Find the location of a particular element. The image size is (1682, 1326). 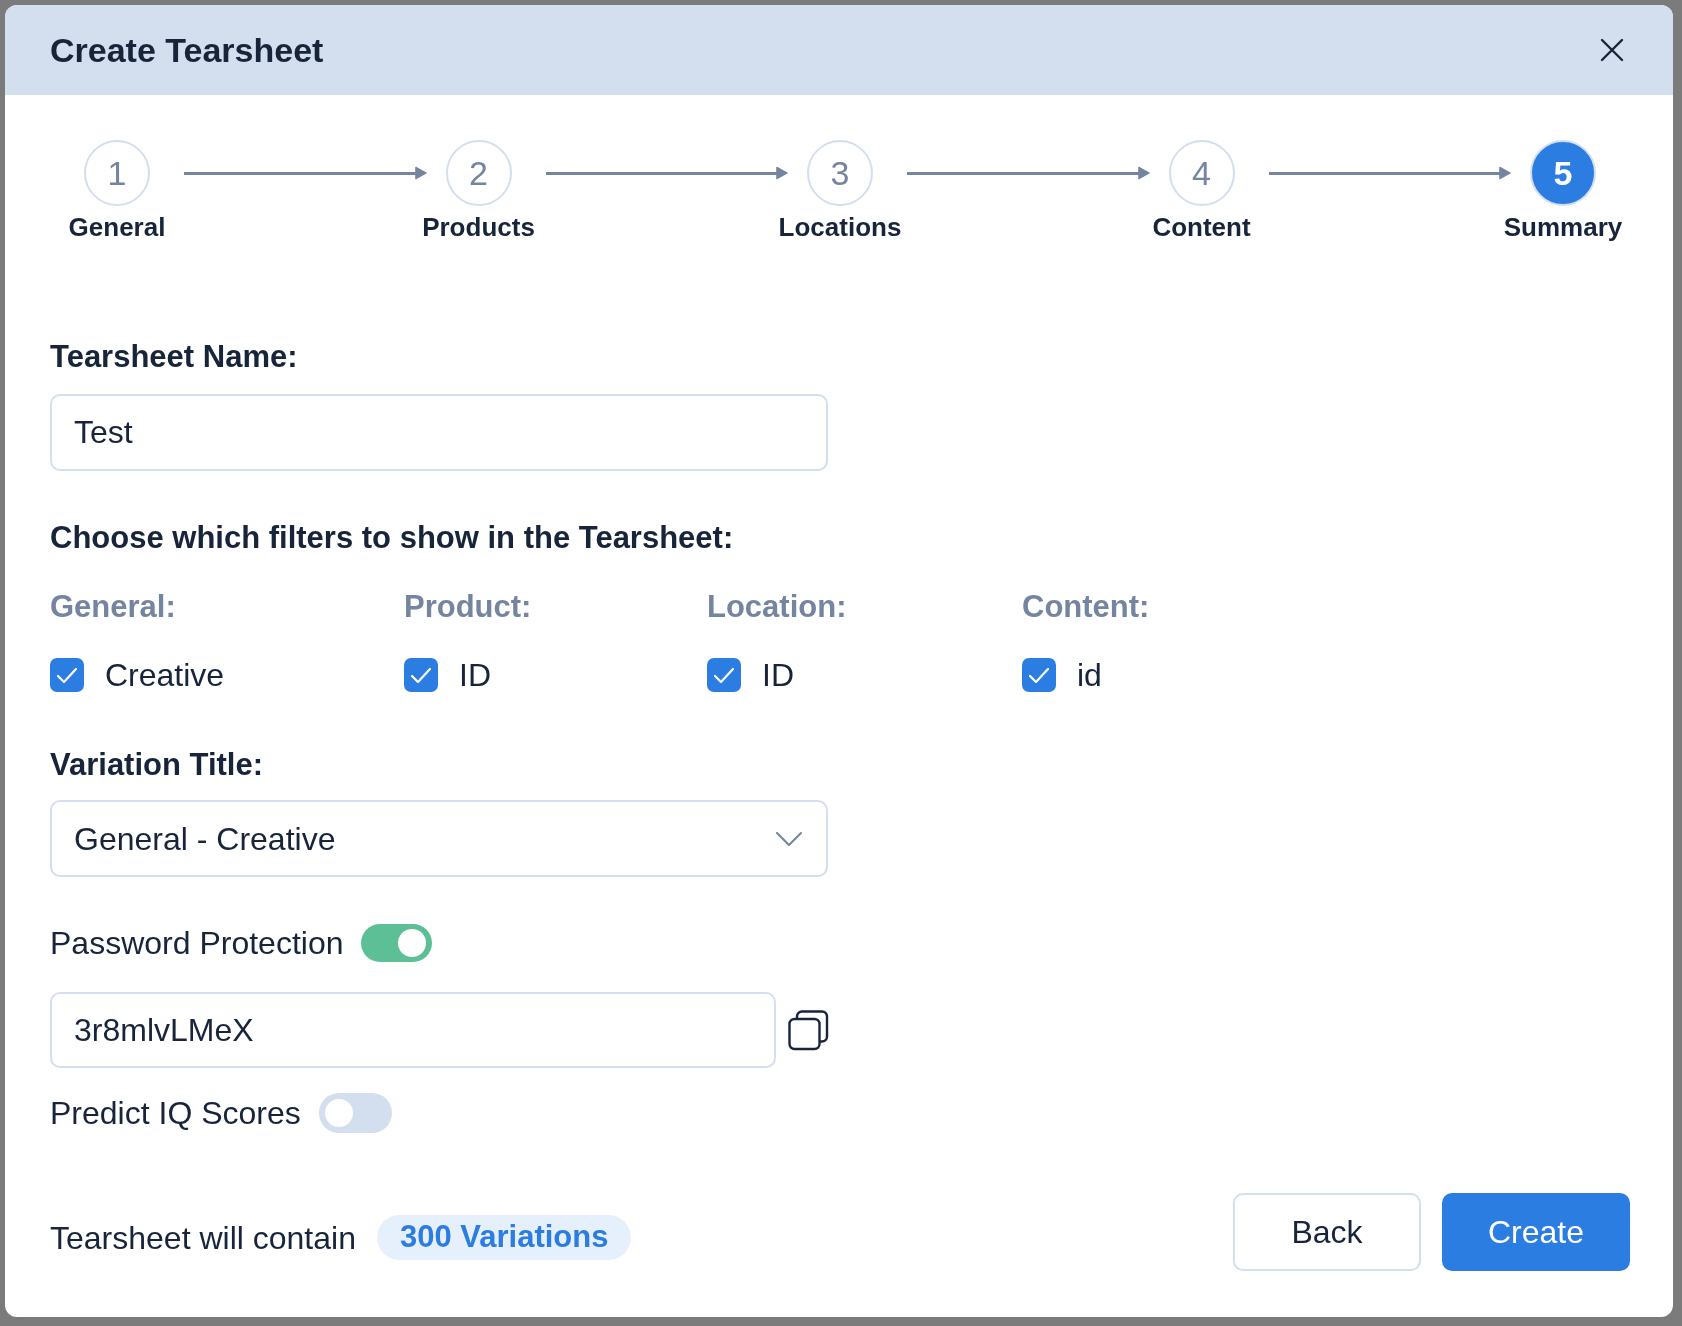

field-label: Tearsheet Name: is located at coordinates (174, 357).